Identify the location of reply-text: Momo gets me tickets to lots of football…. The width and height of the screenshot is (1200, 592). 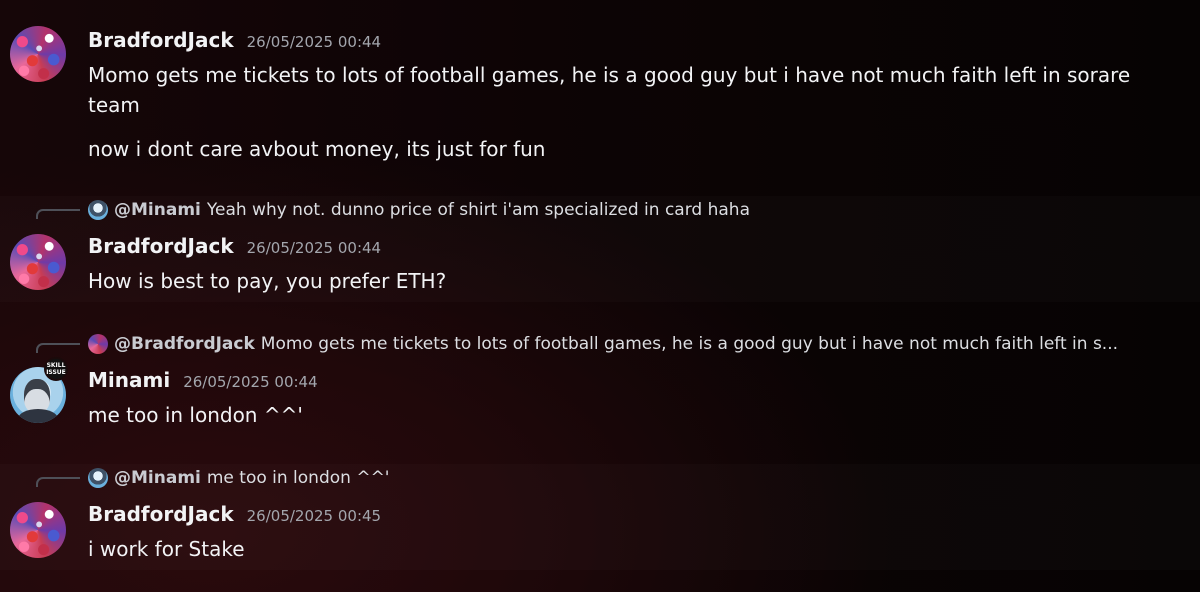
(689, 344).